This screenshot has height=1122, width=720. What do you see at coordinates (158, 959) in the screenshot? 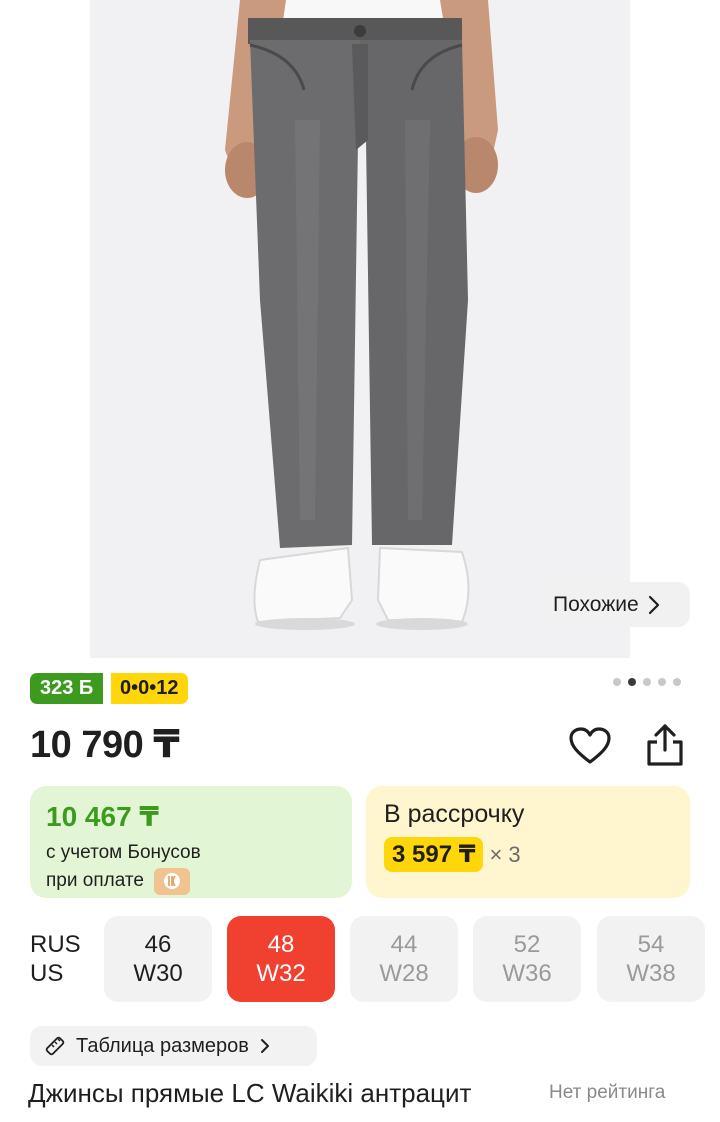
I see `size-option-46: 46 W30` at bounding box center [158, 959].